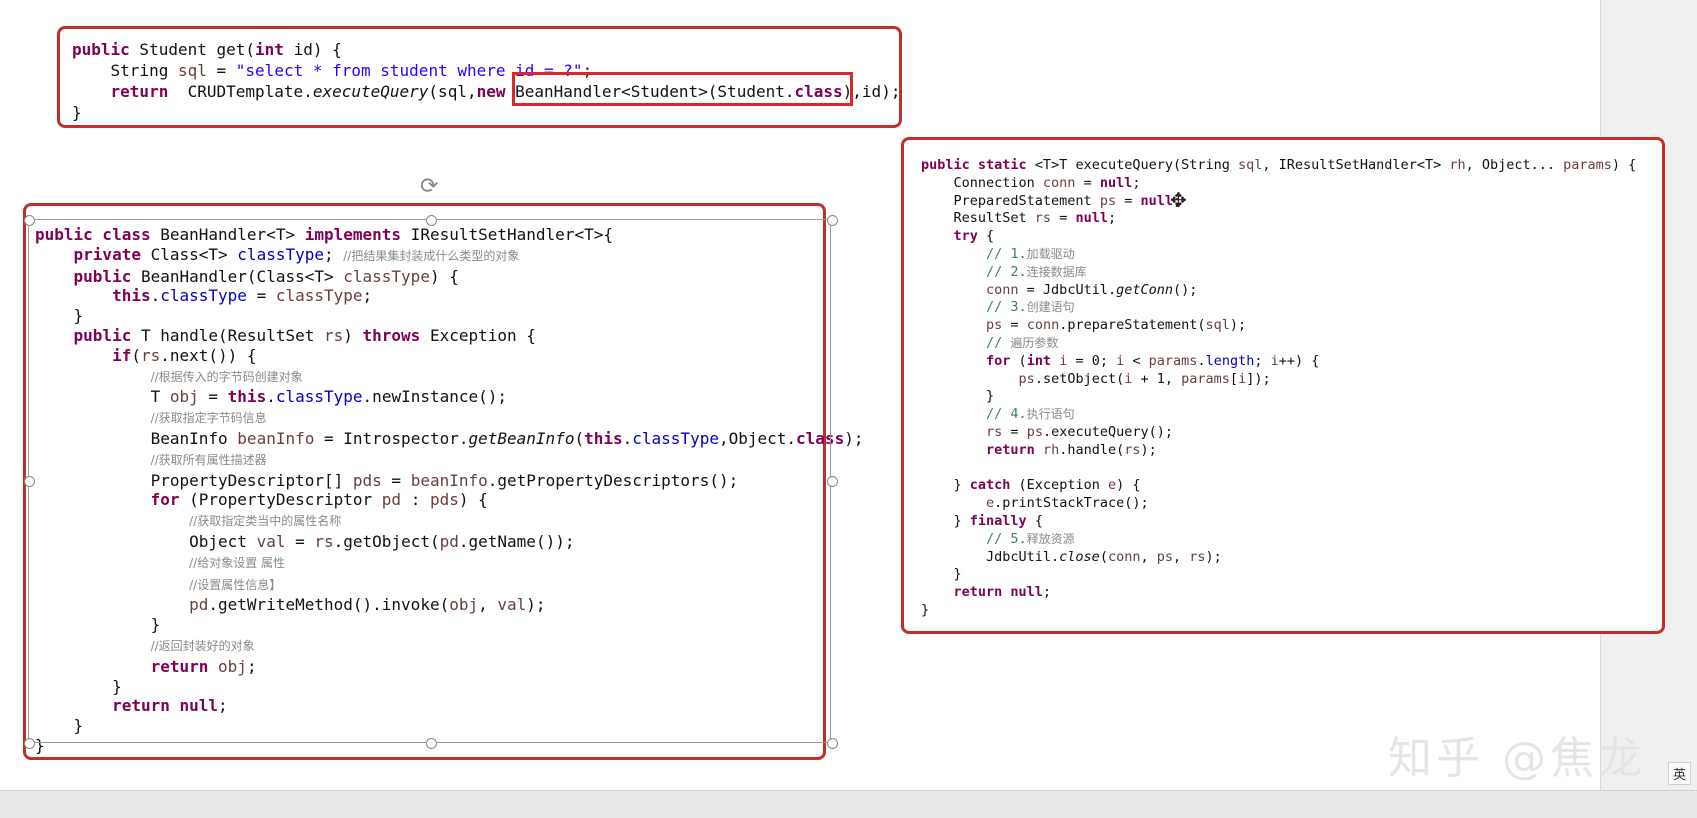 The image size is (1697, 818). Describe the element at coordinates (1071, 503) in the screenshot. I see `code-token: .printStackTrace();` at that location.